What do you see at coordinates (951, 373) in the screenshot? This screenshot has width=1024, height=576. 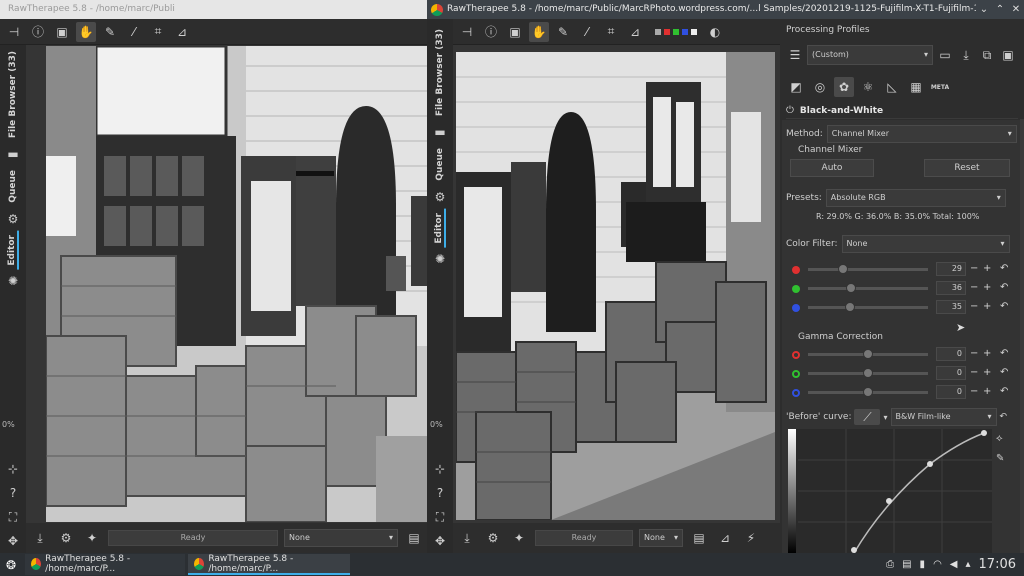 I see `gamma-green-value: 0` at bounding box center [951, 373].